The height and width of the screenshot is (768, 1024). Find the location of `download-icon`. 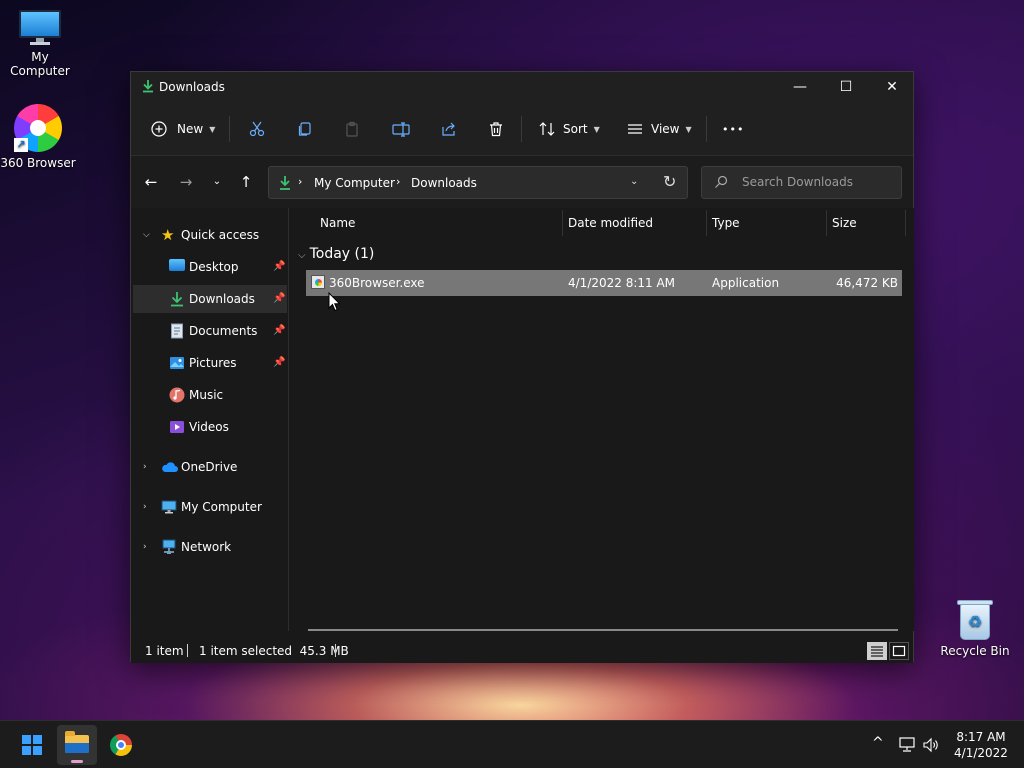

download-icon is located at coordinates (285, 183).